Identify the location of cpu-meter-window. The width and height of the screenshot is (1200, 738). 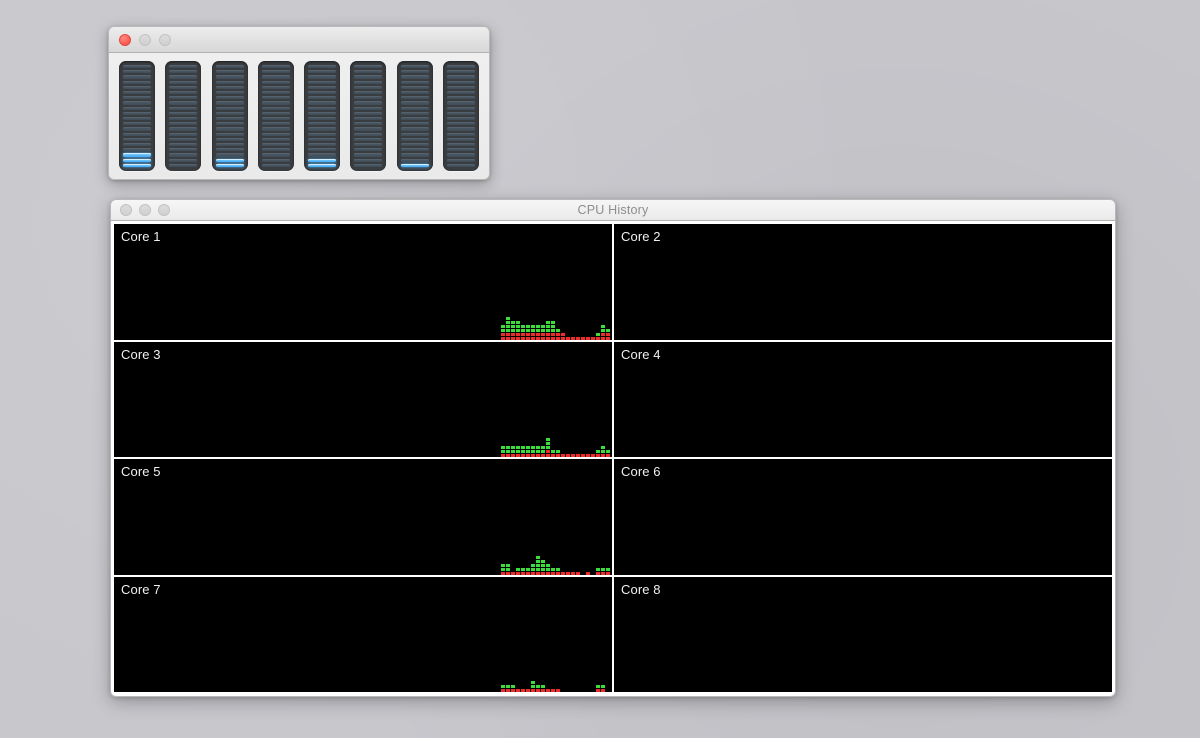
(299, 103).